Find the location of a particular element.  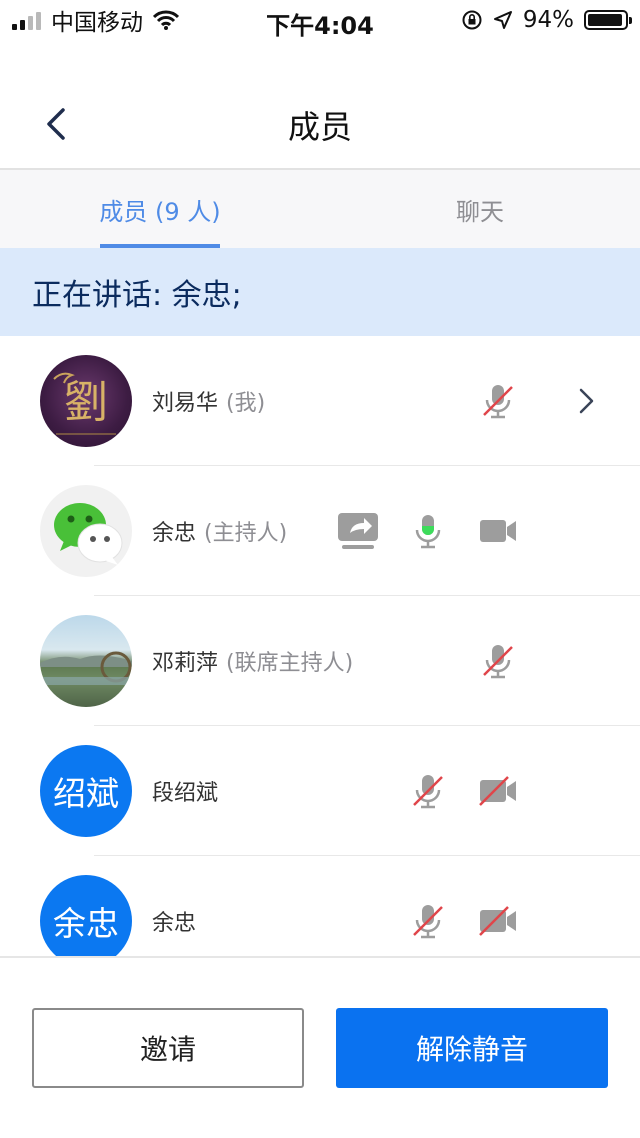

avatar-landscape-image is located at coordinates (86, 668).